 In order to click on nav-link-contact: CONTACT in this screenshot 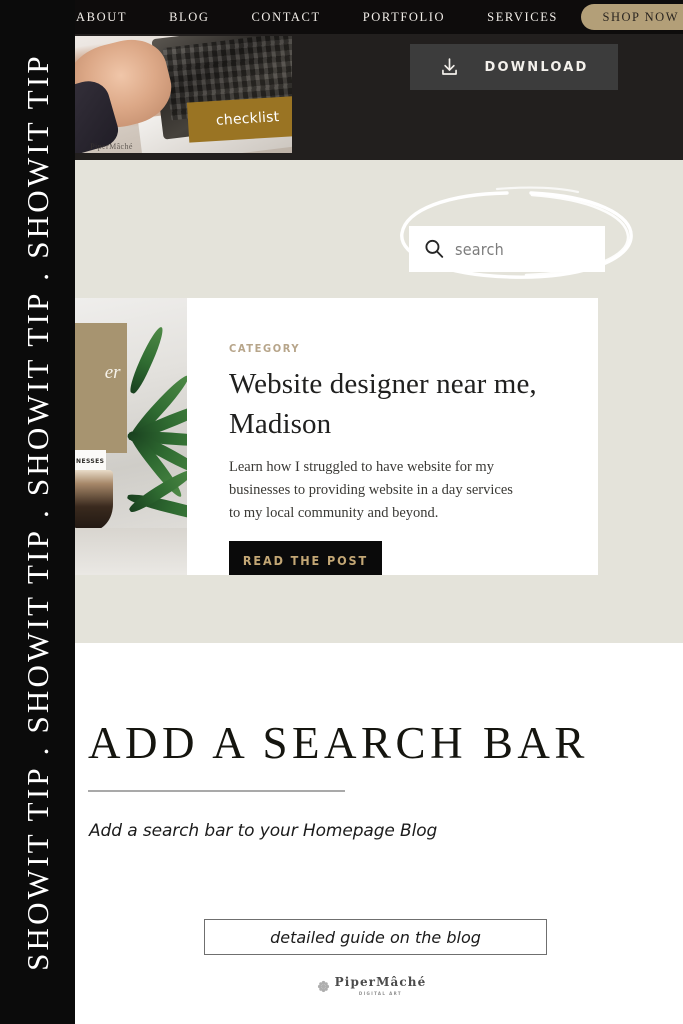, I will do `click(286, 17)`.